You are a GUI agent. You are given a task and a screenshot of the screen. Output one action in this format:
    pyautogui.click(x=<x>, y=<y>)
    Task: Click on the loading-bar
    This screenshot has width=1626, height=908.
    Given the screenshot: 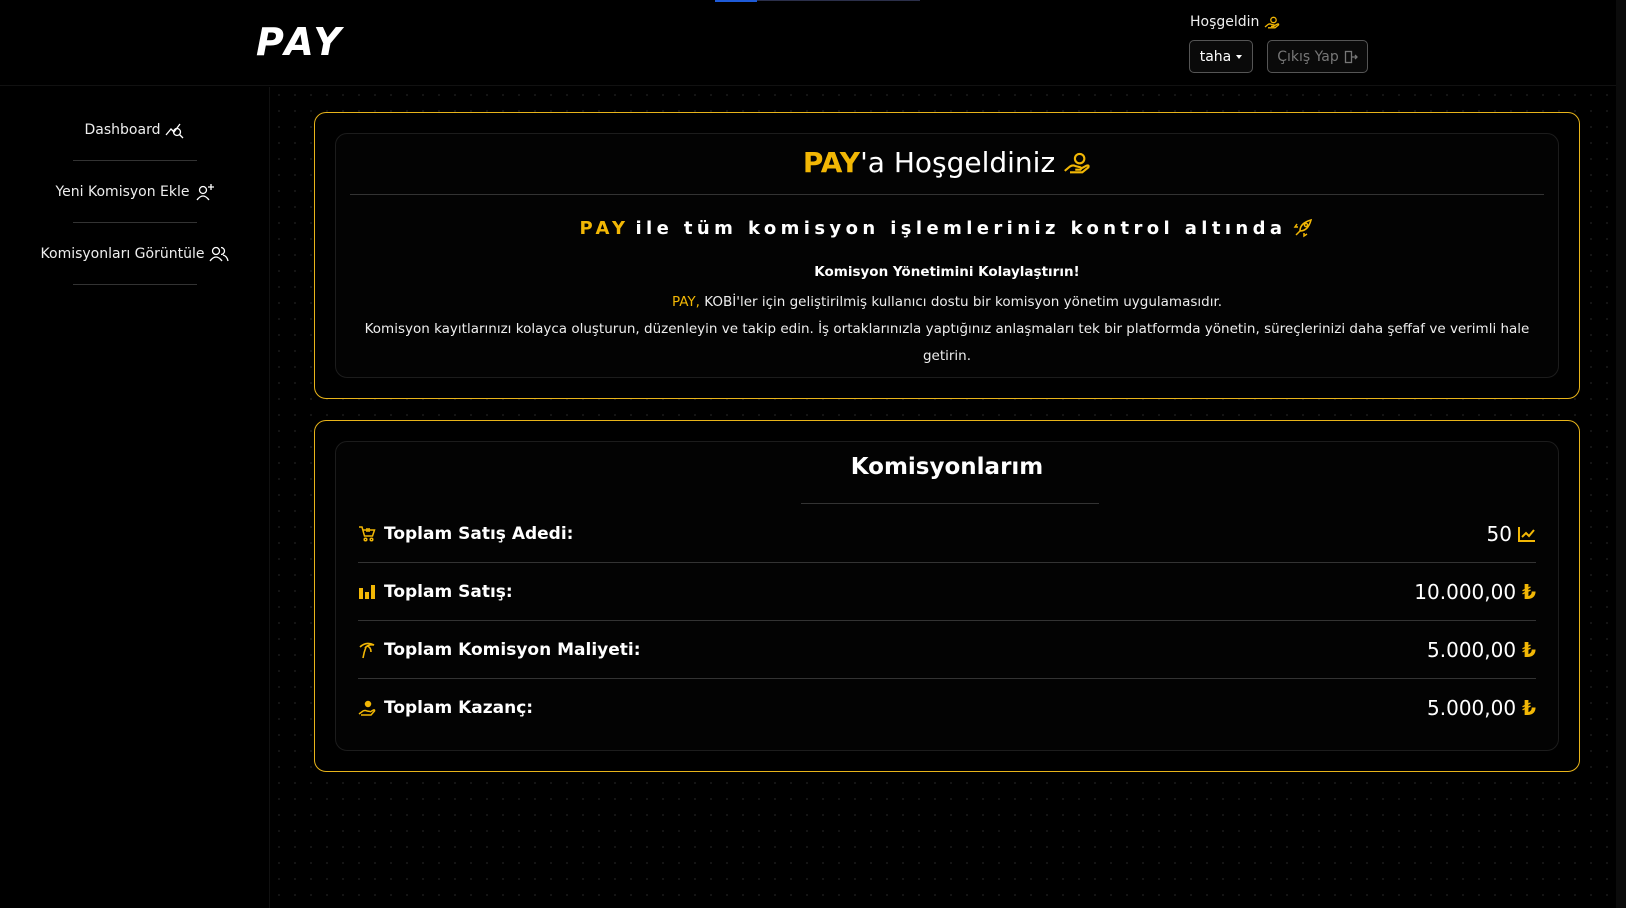 What is the action you would take?
    pyautogui.click(x=817, y=1)
    